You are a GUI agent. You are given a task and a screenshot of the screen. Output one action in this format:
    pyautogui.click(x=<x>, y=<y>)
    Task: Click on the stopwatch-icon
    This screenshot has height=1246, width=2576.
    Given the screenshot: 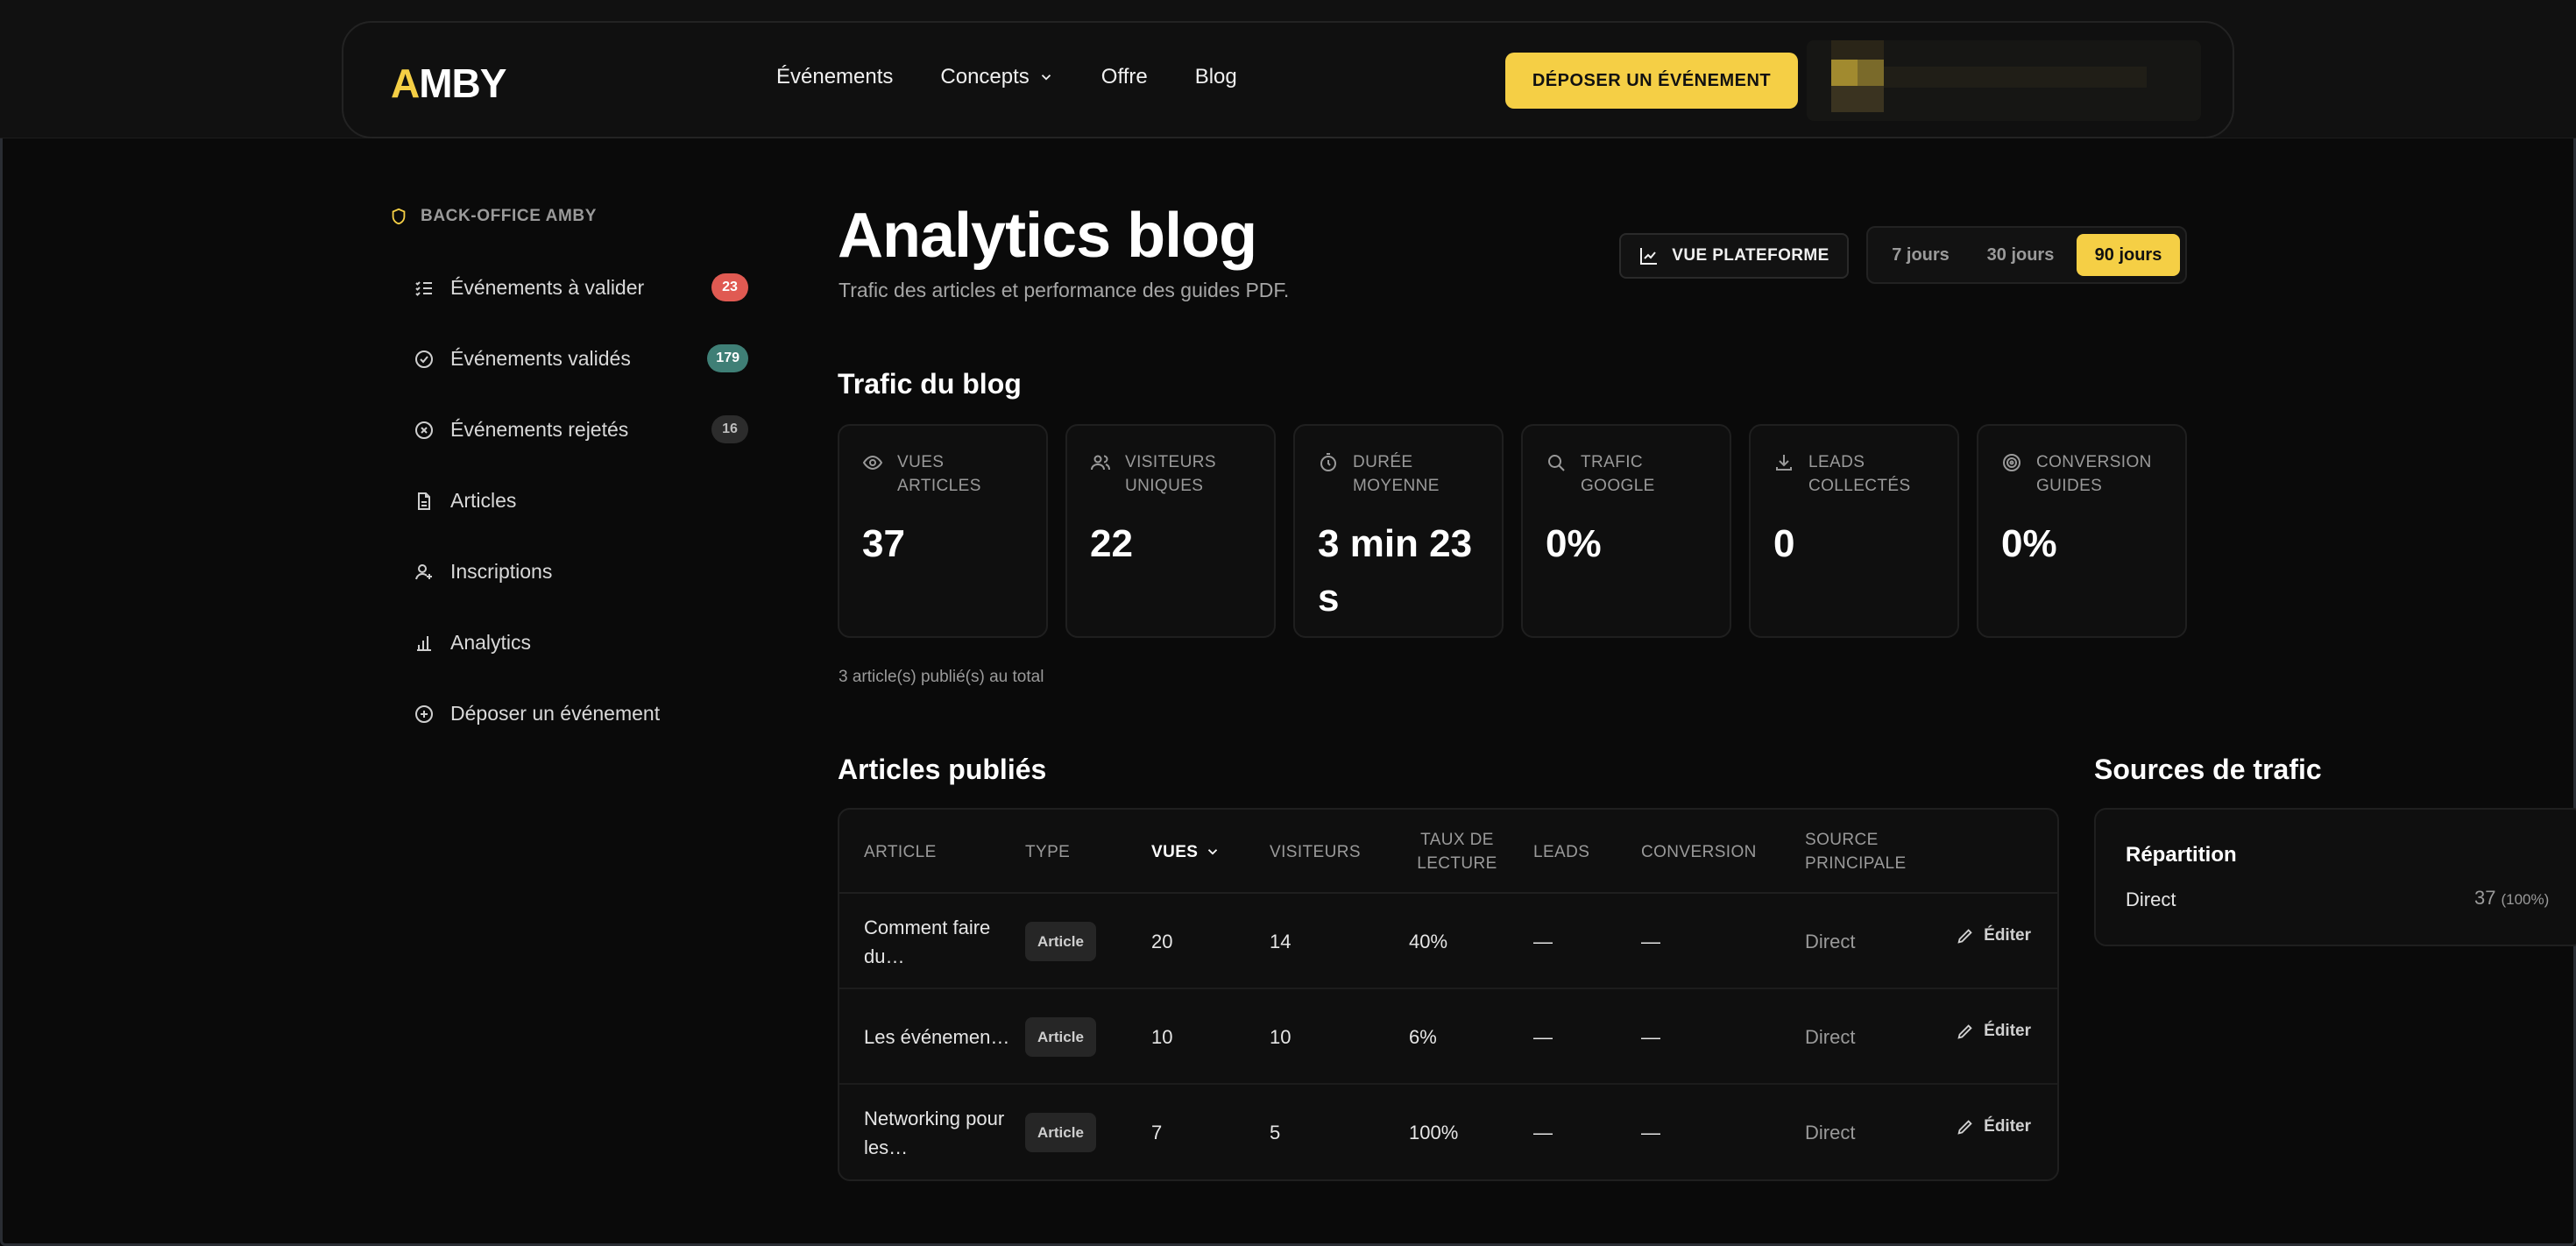 What is the action you would take?
    pyautogui.click(x=1328, y=462)
    